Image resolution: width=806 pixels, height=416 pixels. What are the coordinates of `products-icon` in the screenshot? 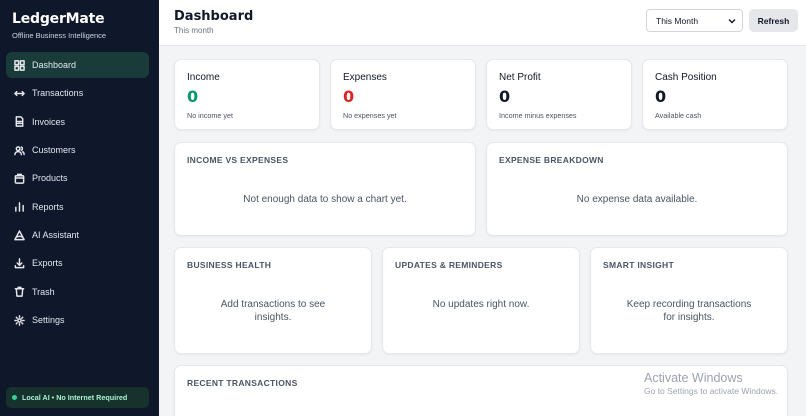 It's located at (19, 178).